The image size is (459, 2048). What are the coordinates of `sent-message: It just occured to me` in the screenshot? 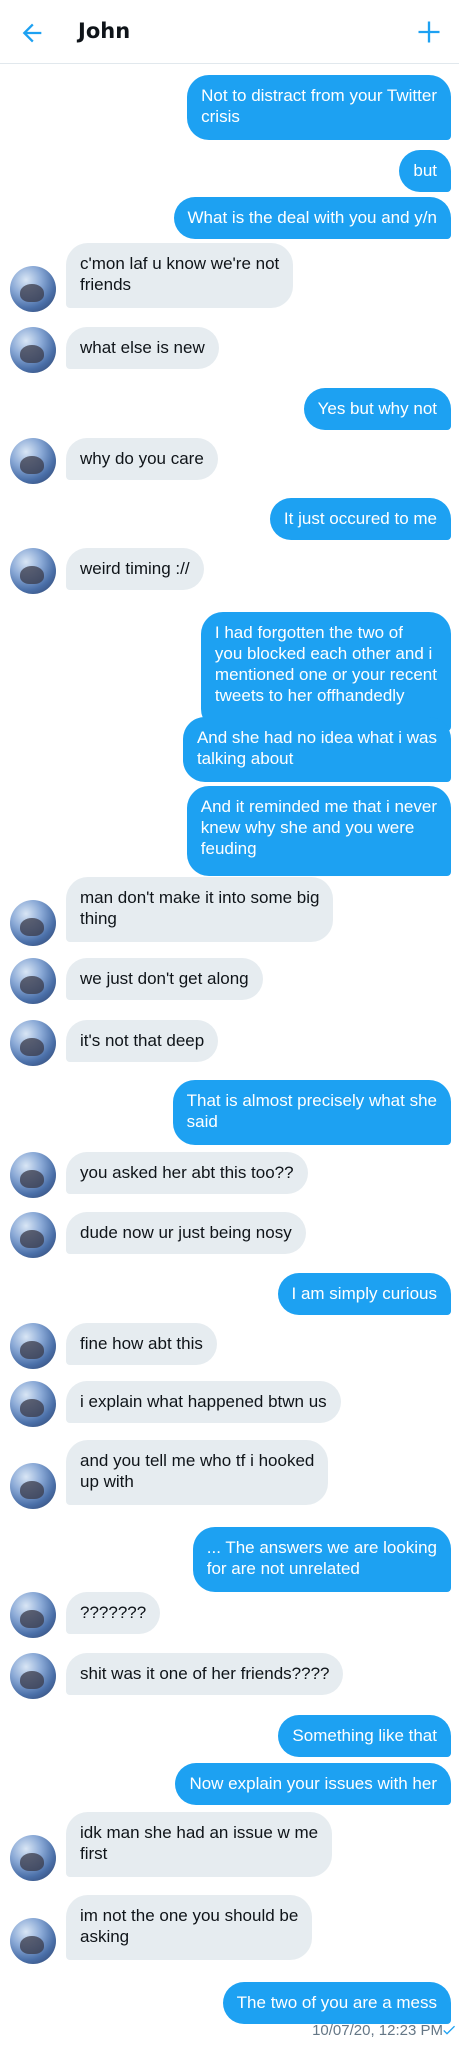 It's located at (229, 519).